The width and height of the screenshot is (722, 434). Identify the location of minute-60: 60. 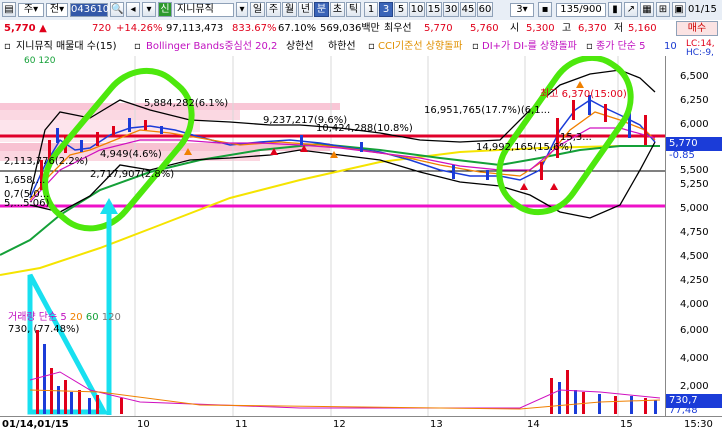
(485, 9).